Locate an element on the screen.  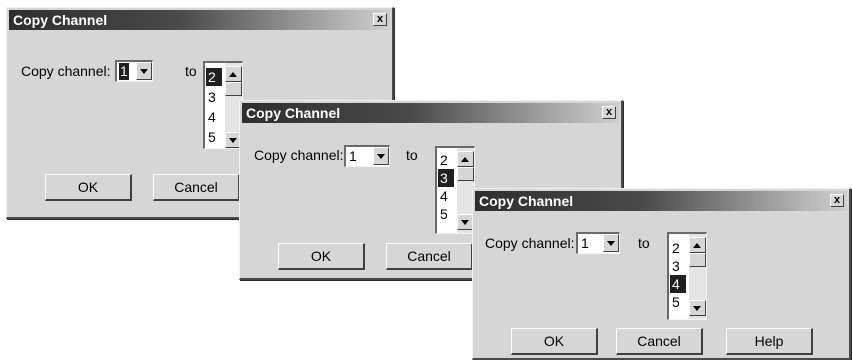
scroll-down-button is located at coordinates (697, 308).